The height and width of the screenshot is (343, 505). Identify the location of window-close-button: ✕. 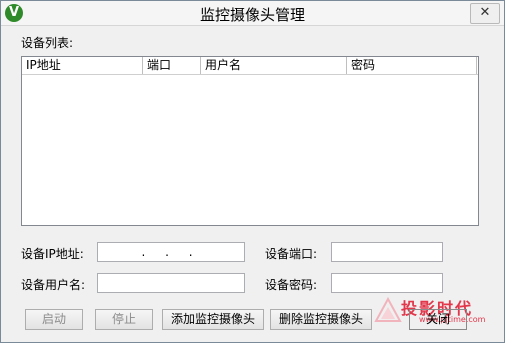
(485, 13).